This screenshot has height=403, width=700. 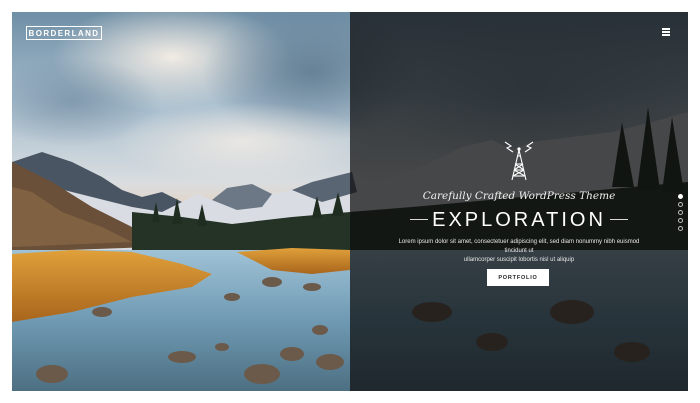 I want to click on hero-tagline: Carefully Crafted WordPress Theme, so click(x=519, y=196).